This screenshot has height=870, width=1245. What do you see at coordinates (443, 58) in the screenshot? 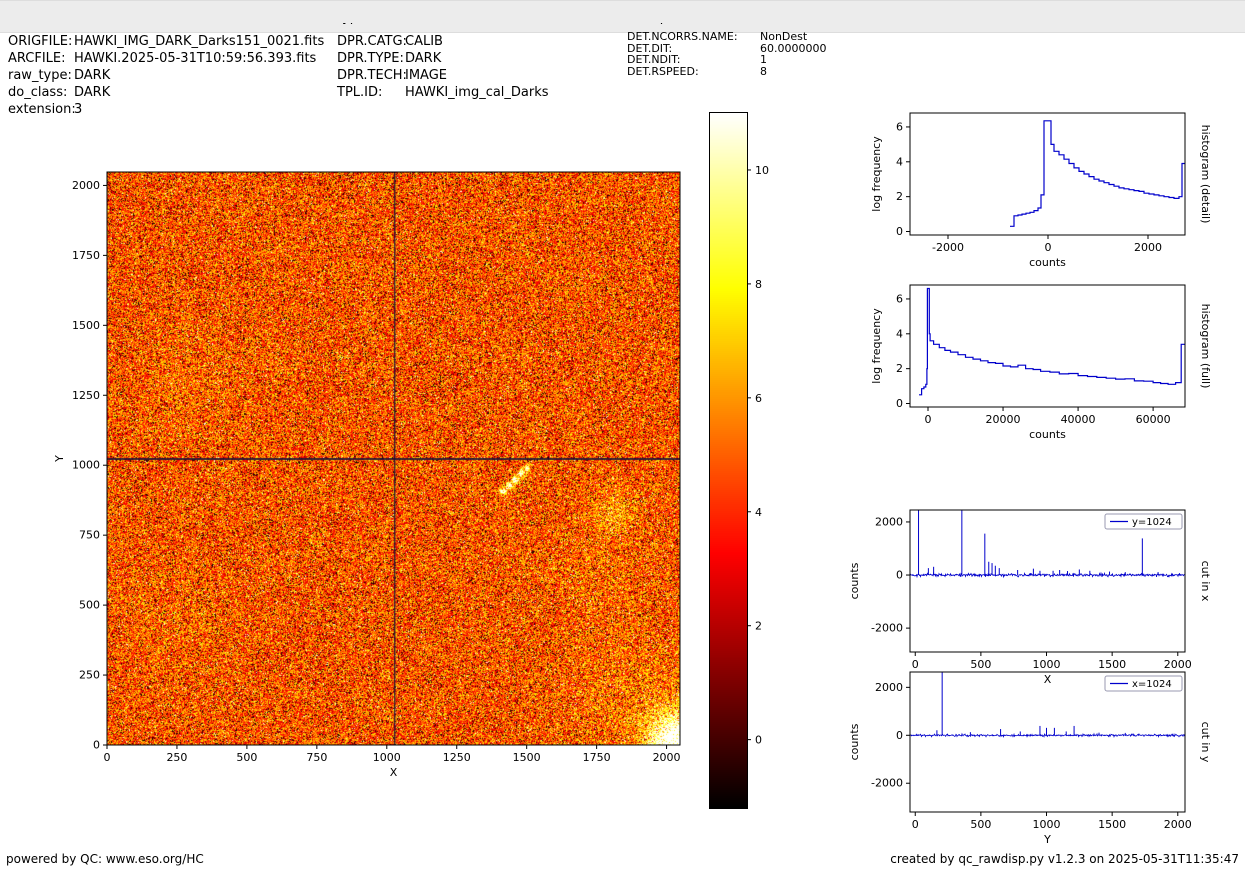
I see `meta-row-dpr-type: DPR.TYPE: DARK` at bounding box center [443, 58].